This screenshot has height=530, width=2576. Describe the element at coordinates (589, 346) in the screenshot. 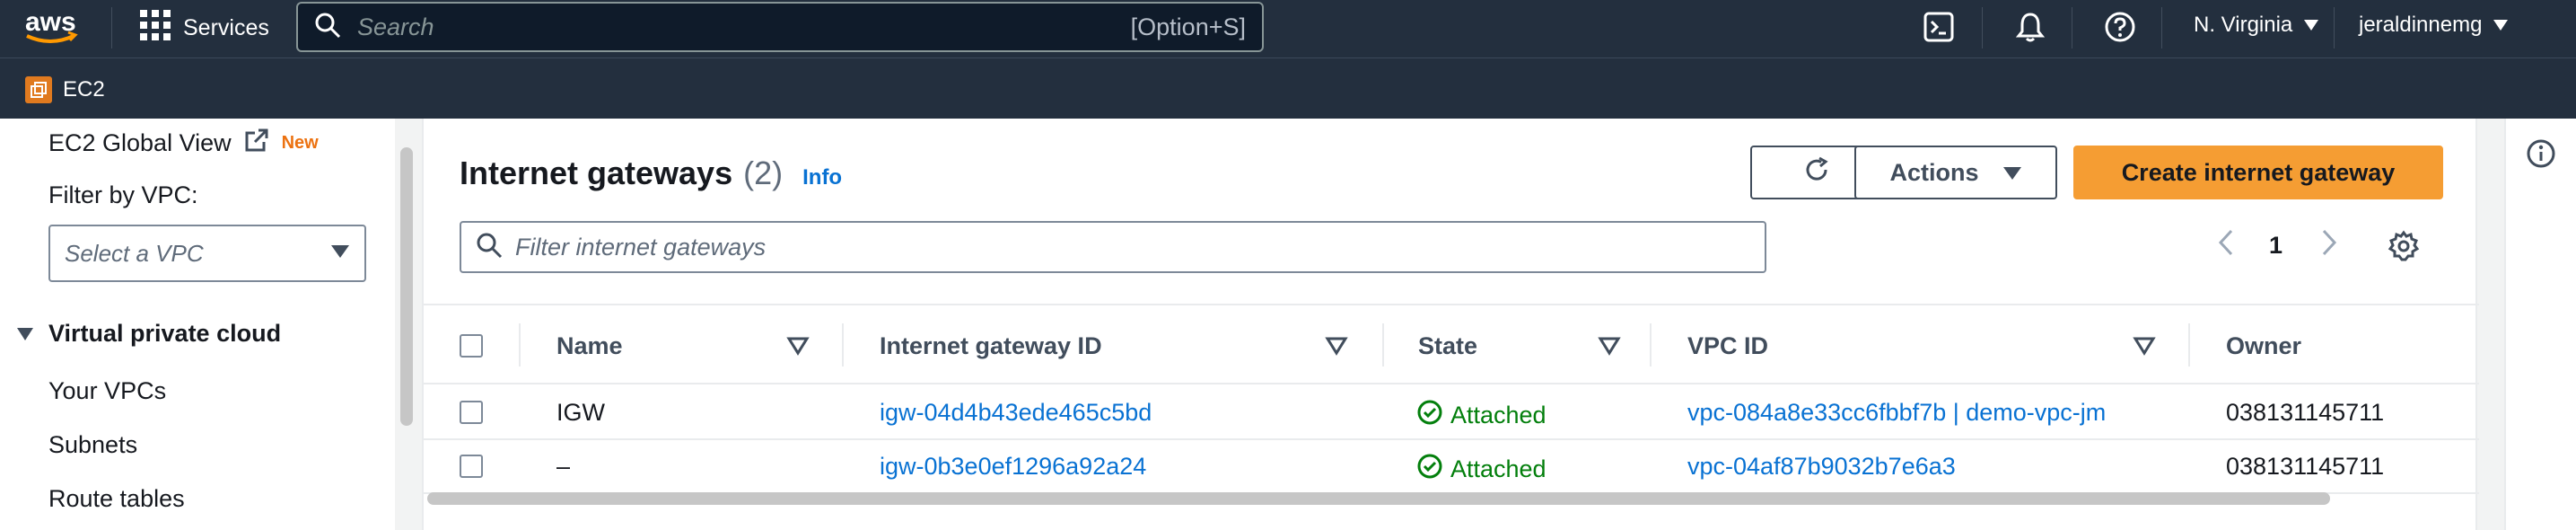

I see `column-name: Name` at that location.